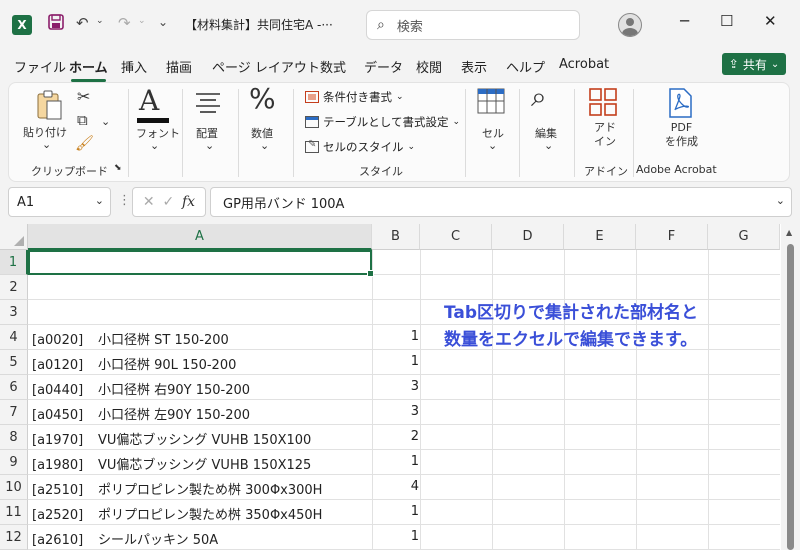 The width and height of the screenshot is (800, 550). Describe the element at coordinates (149, 202) in the screenshot. I see `cancel-icon: ✕` at that location.